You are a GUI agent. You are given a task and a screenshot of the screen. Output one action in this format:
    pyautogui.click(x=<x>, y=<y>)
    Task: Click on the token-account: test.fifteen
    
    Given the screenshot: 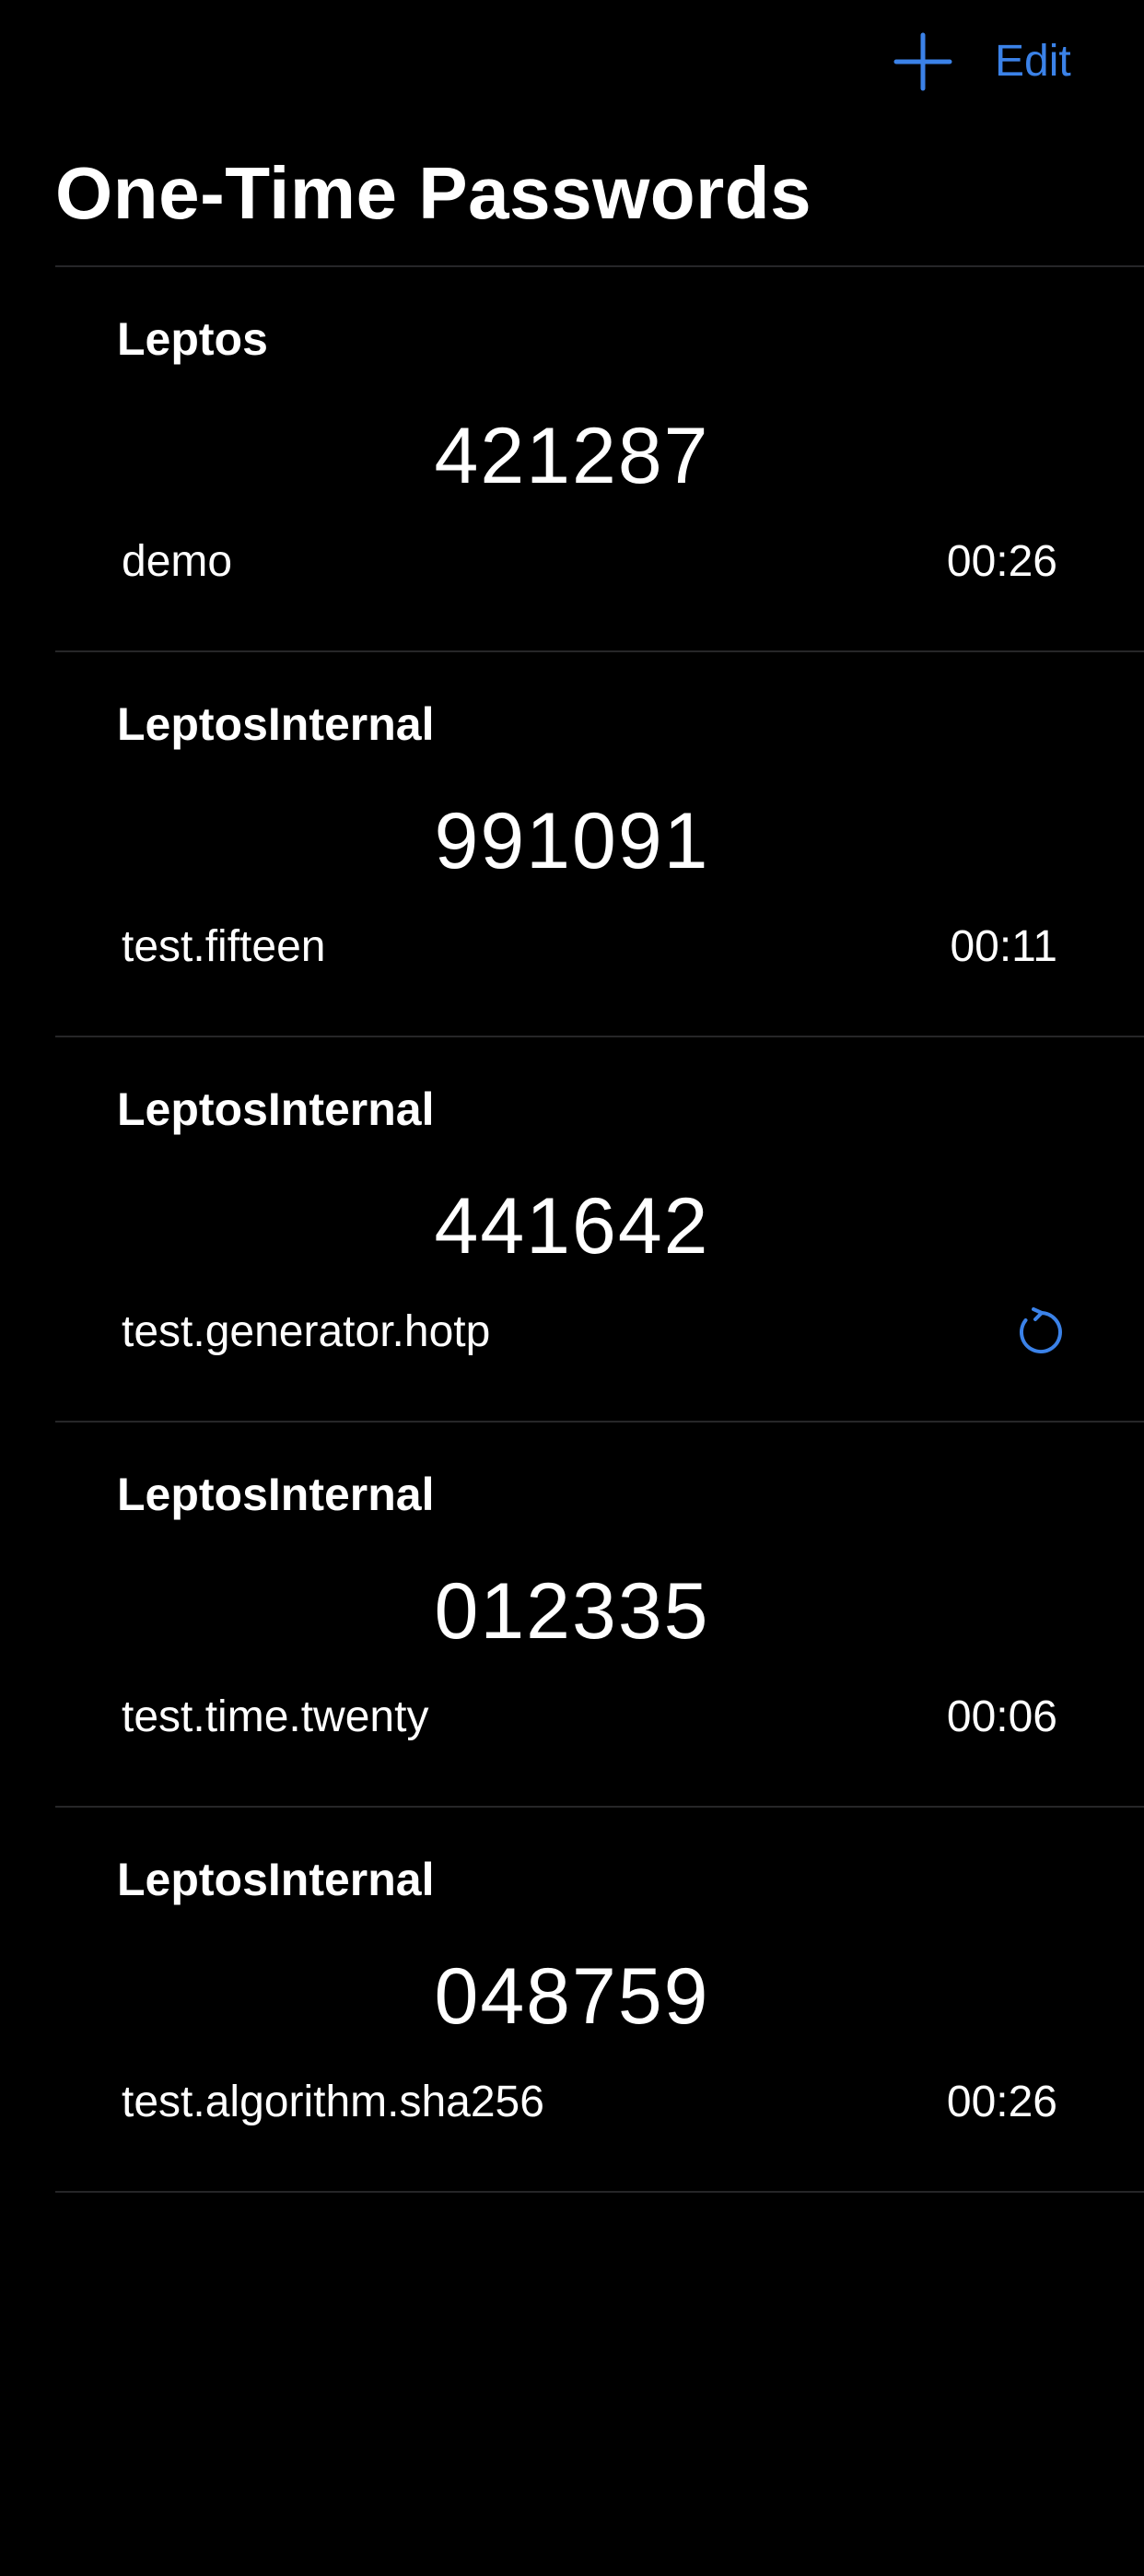 What is the action you would take?
    pyautogui.click(x=224, y=946)
    